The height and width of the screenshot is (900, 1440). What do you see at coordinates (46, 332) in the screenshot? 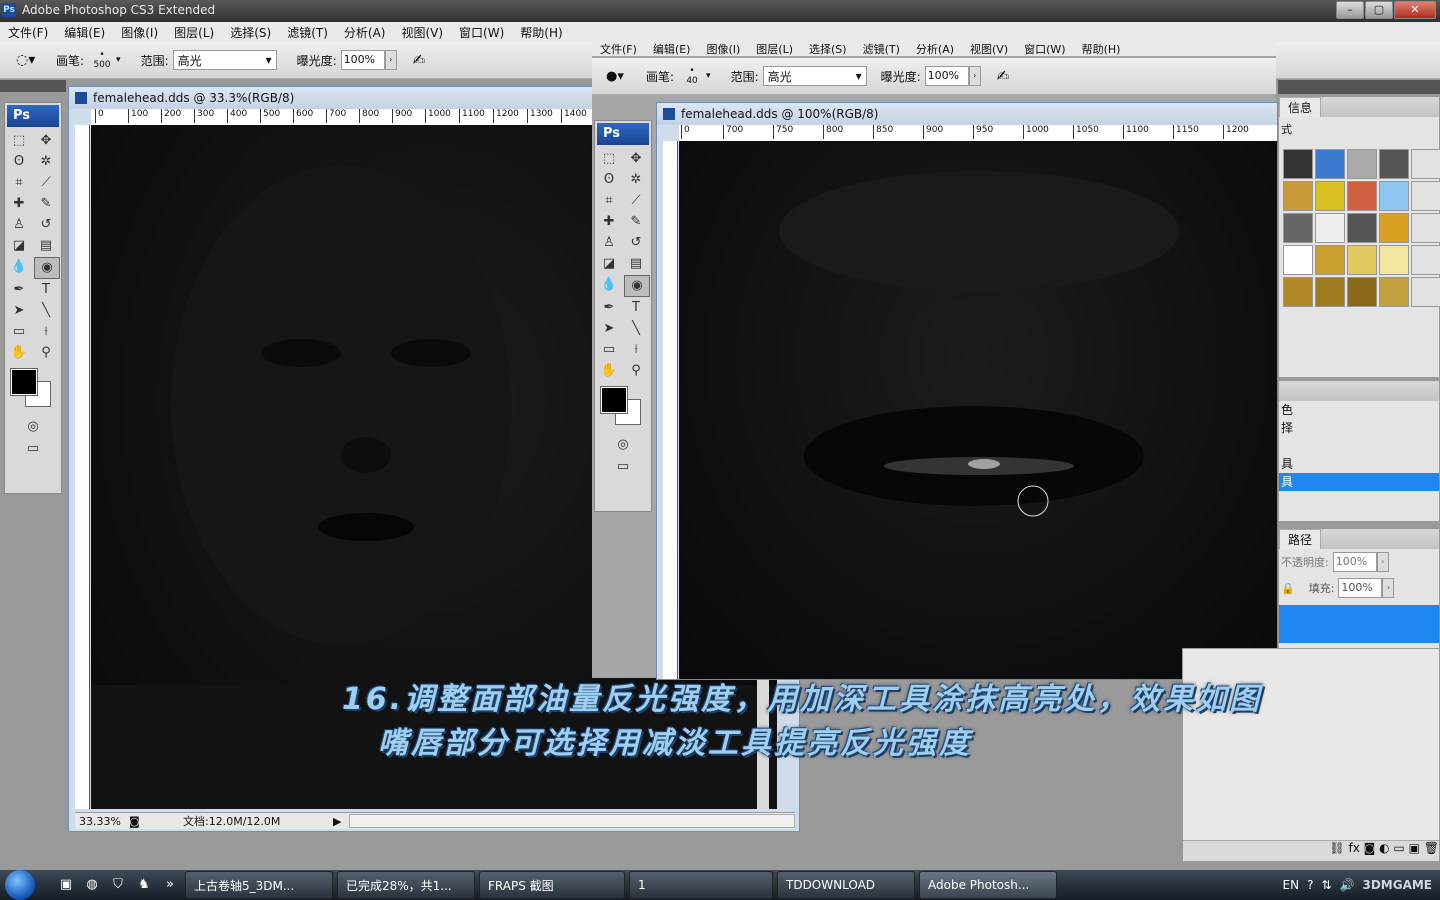
I see `eyedropper-icon: ⟊` at bounding box center [46, 332].